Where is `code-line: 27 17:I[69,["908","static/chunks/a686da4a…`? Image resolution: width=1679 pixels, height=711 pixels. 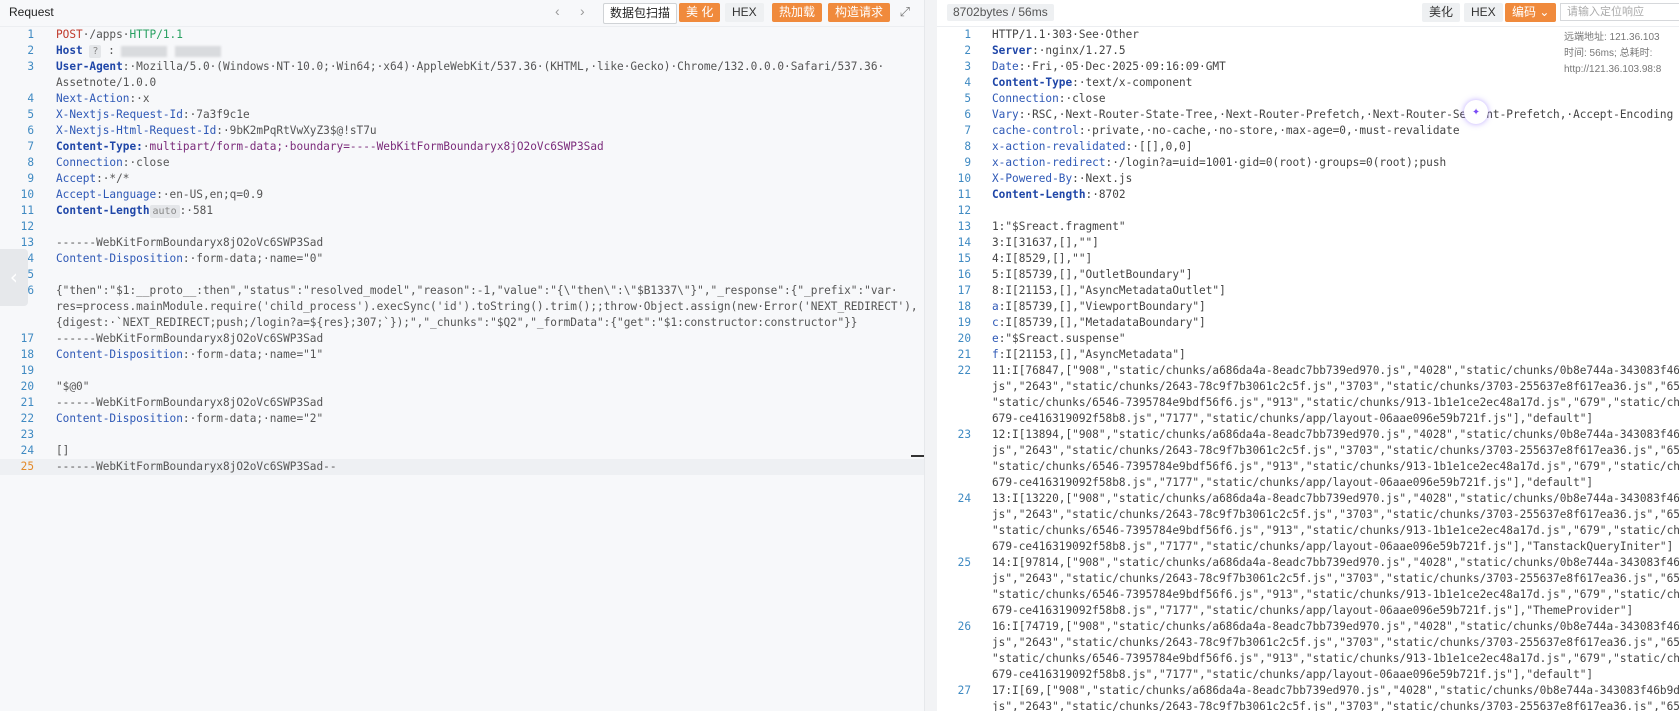 code-line: 27 17:I[69,["908","static/chunks/a686da4a… is located at coordinates (1308, 691).